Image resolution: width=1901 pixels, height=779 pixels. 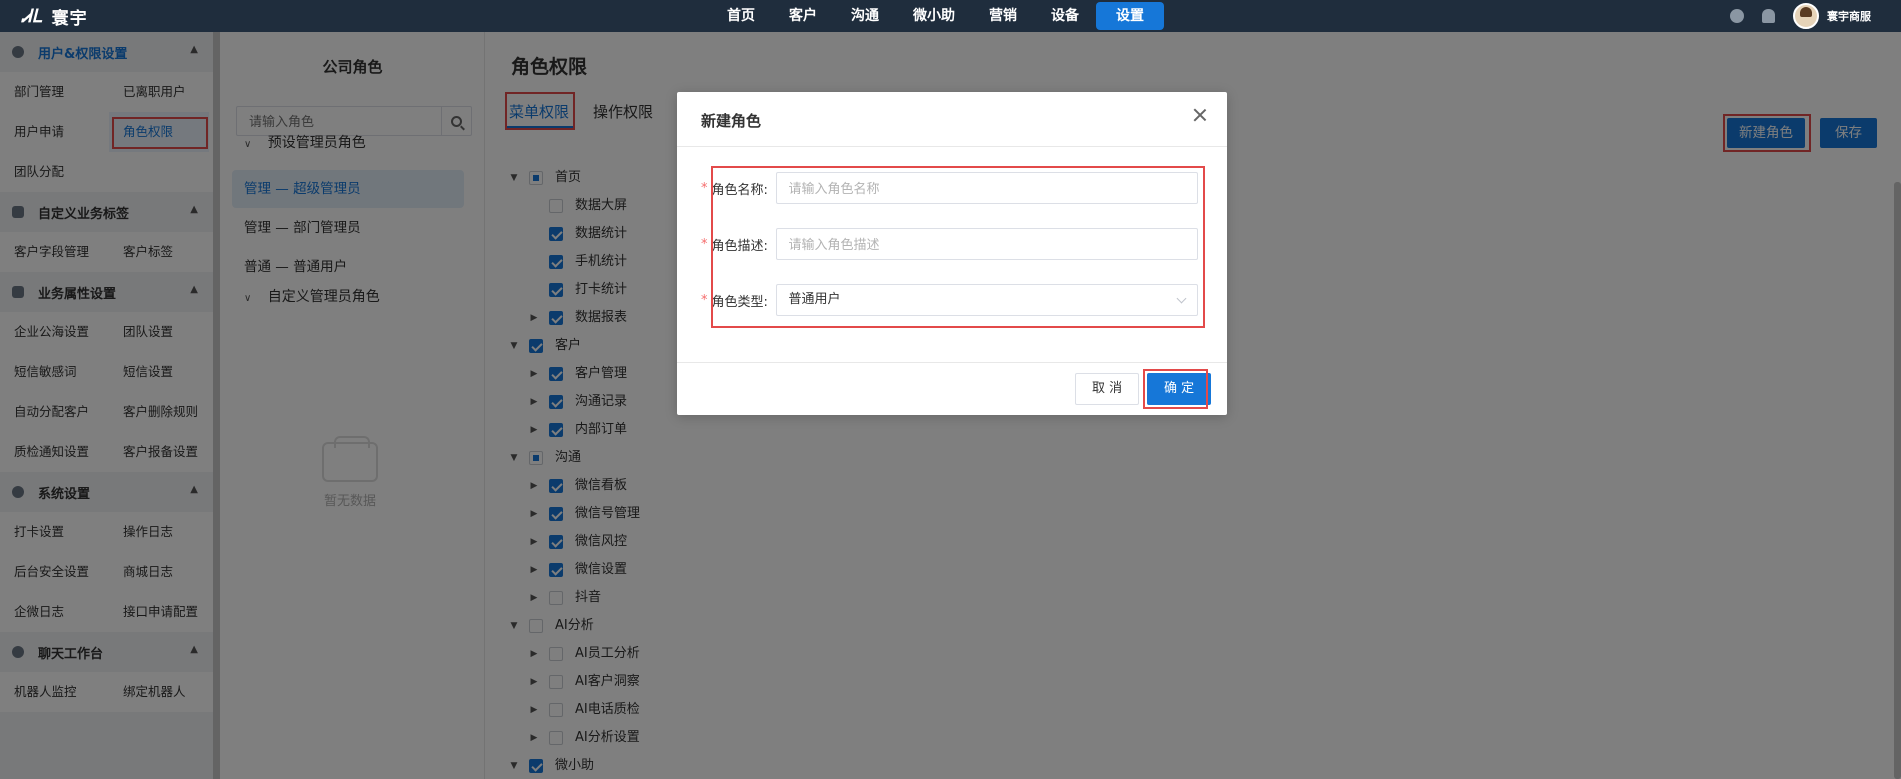 What do you see at coordinates (33, 16) in the screenshot?
I see `brand-mark: ᏗᏞ` at bounding box center [33, 16].